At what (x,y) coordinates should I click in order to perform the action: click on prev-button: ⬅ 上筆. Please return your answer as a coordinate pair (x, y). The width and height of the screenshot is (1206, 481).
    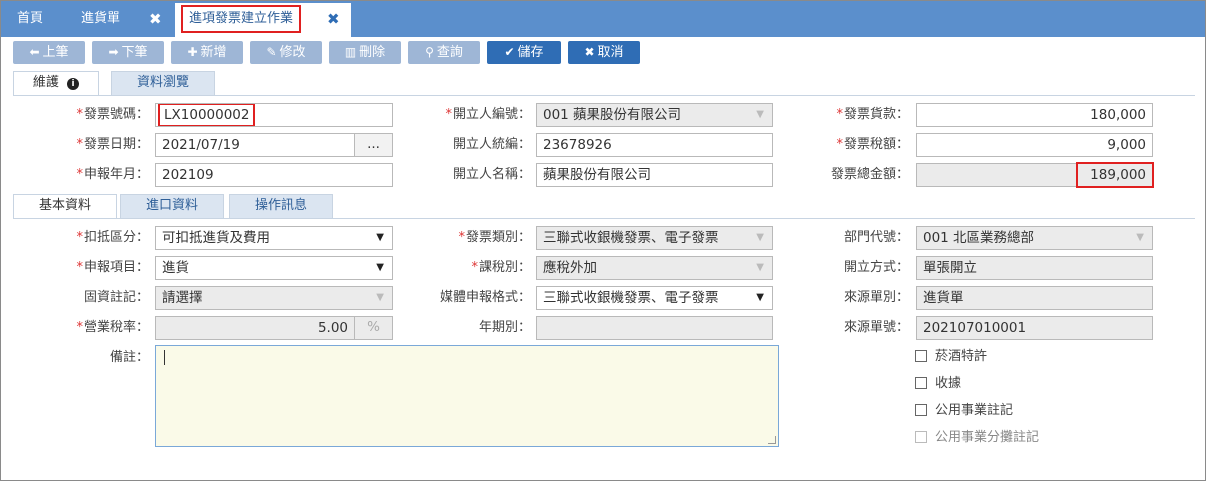
    Looking at the image, I should click on (49, 52).